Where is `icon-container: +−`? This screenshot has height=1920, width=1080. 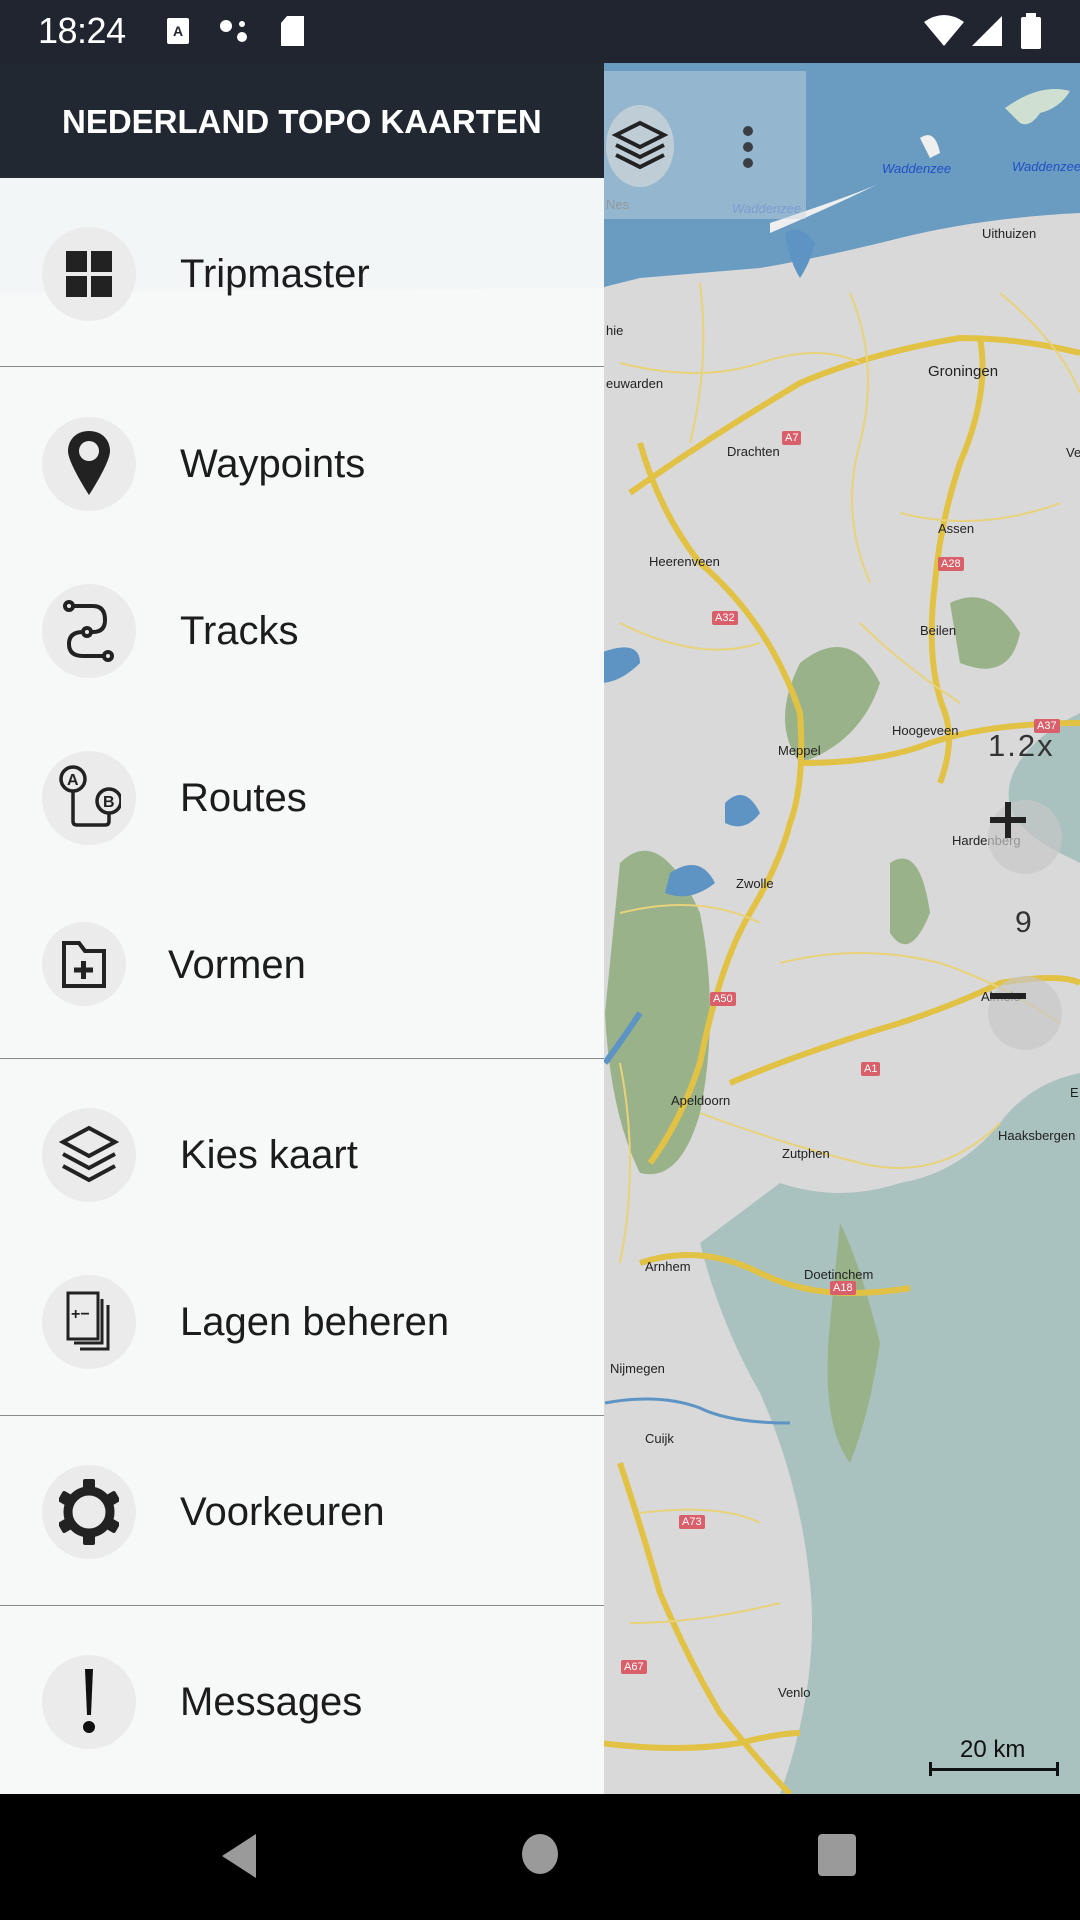 icon-container: +− is located at coordinates (89, 1322).